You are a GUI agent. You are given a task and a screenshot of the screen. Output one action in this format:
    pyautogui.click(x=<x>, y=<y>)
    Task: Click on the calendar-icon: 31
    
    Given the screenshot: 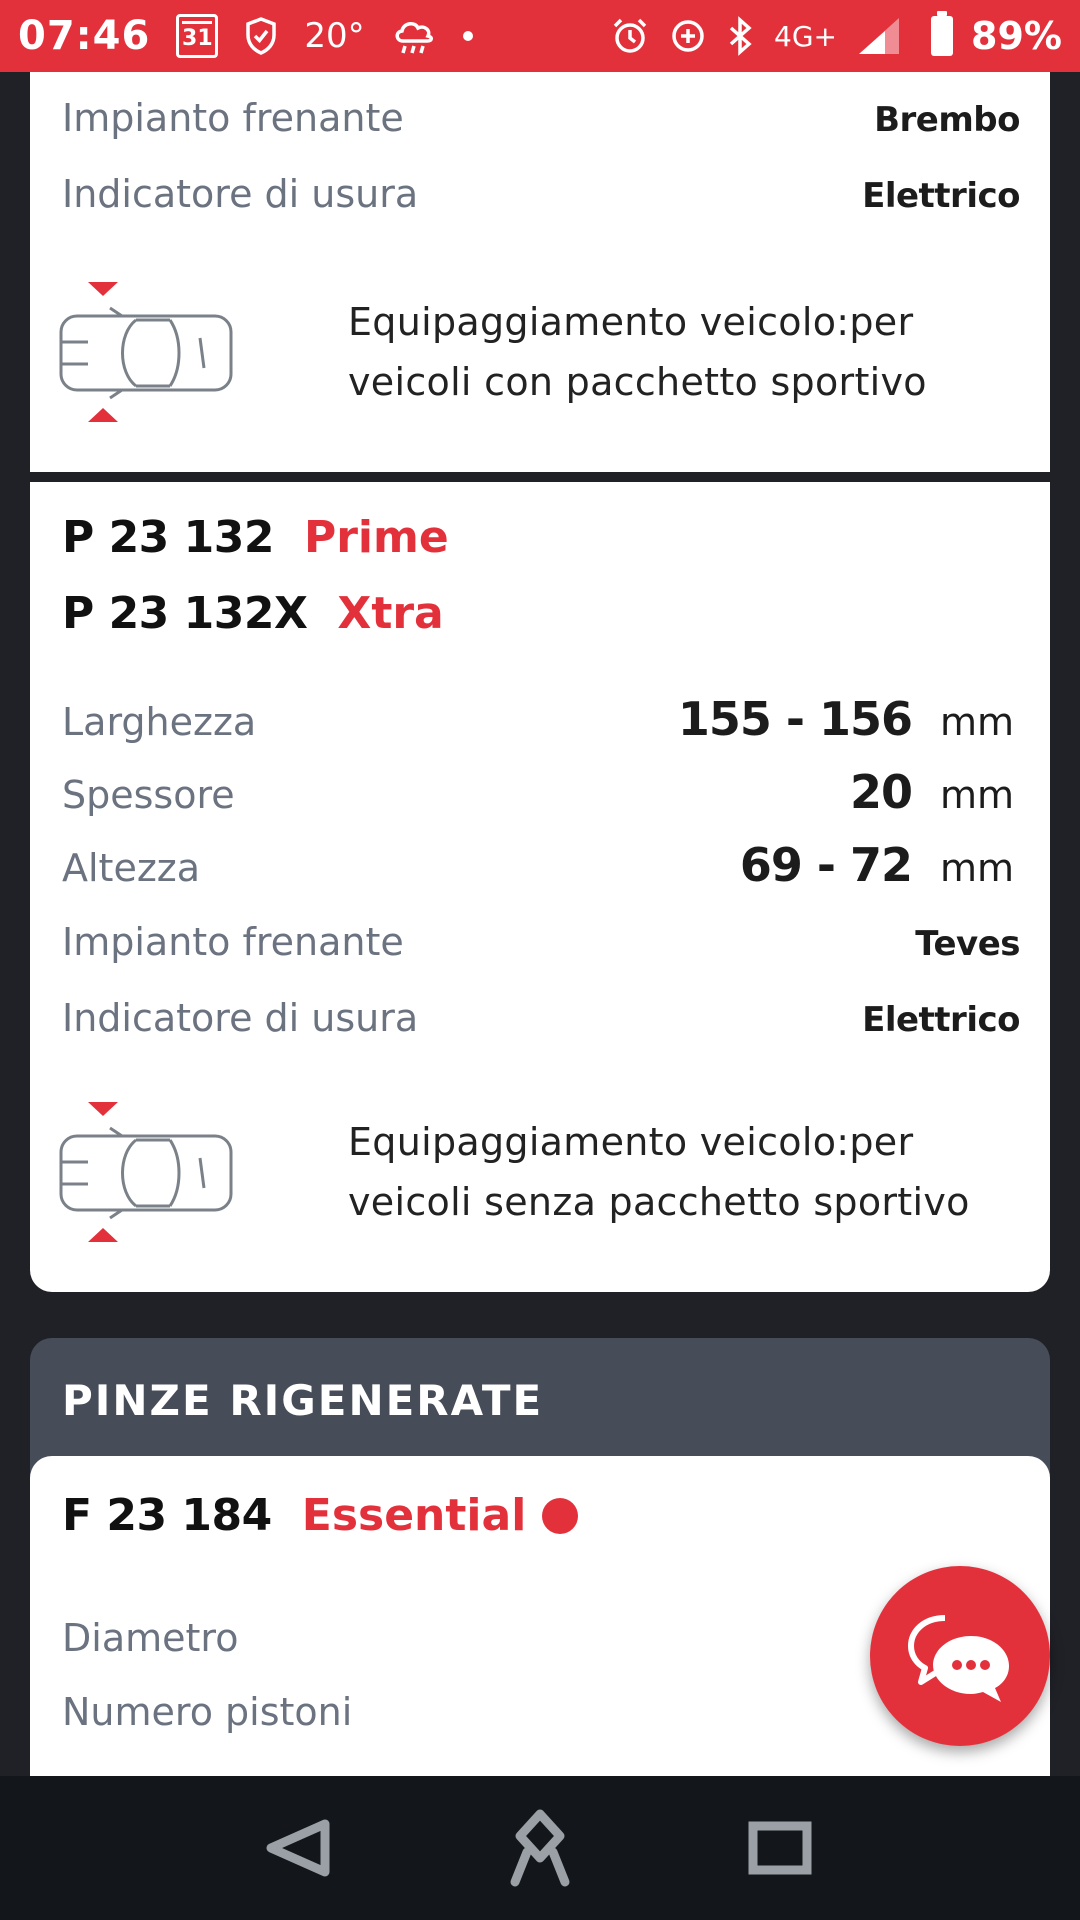 What is the action you would take?
    pyautogui.click(x=197, y=36)
    